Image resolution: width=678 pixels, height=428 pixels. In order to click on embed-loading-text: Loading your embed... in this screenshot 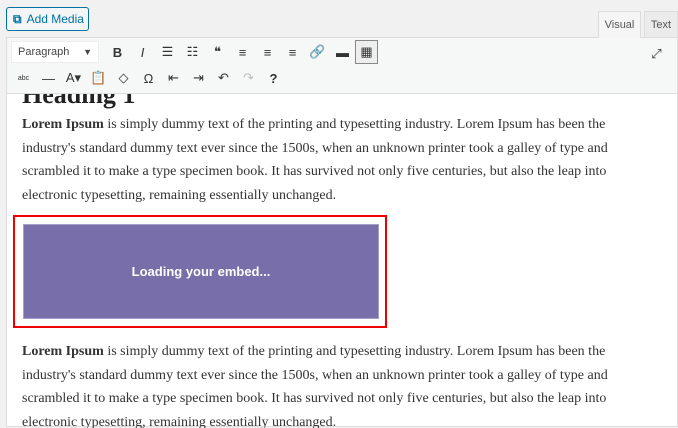, I will do `click(201, 271)`.